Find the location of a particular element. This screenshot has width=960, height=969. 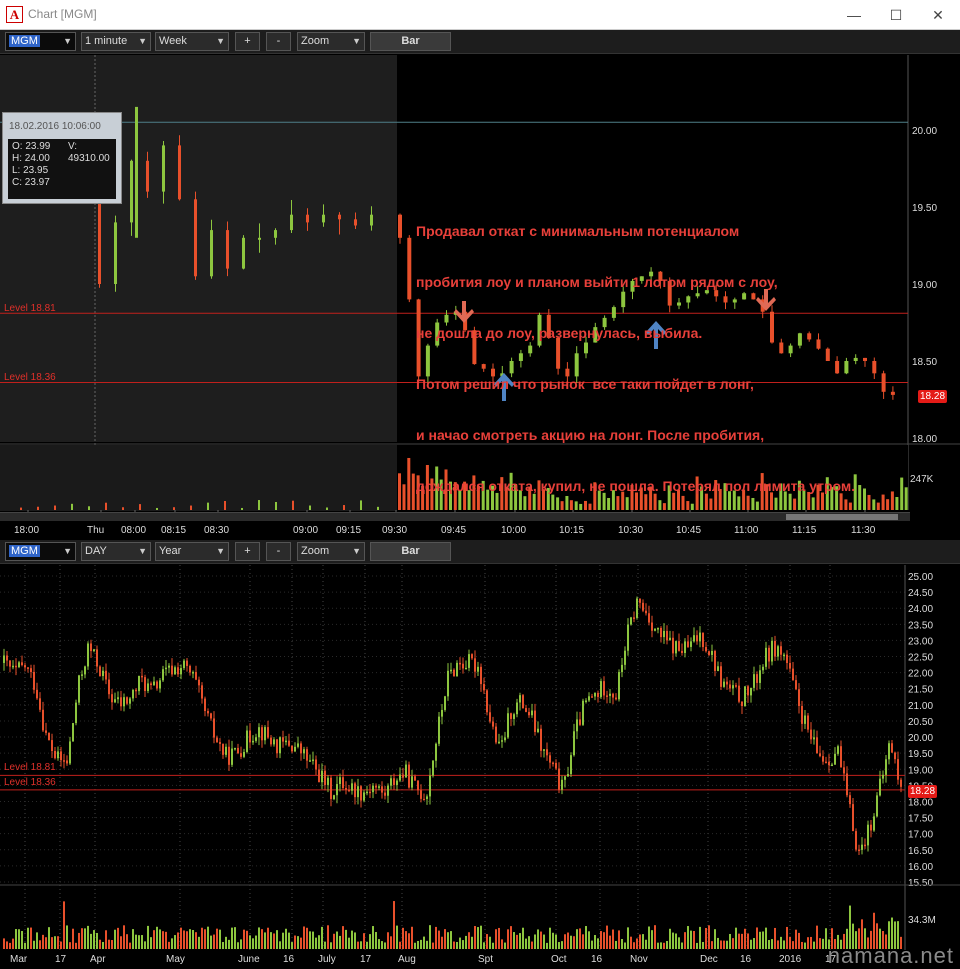

price-tick-label: 18.50 is located at coordinates (924, 362).